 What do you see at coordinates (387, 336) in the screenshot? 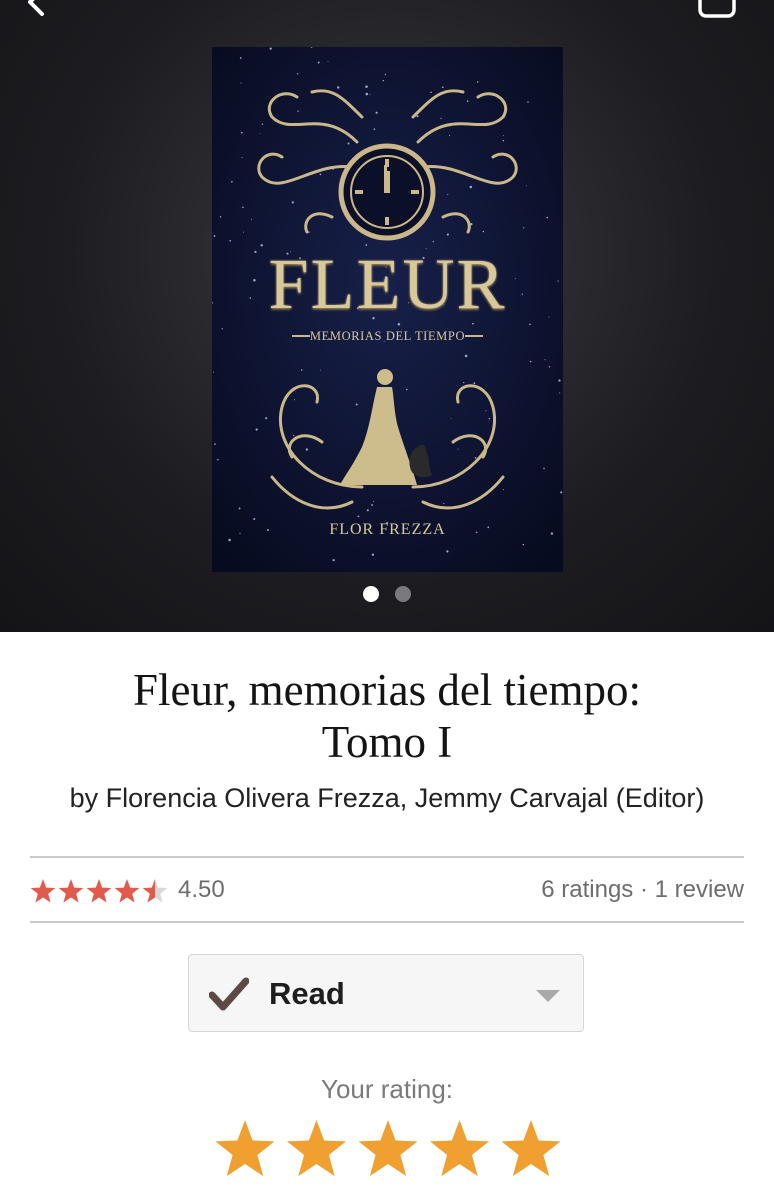
I see `cover-subtitle: MEMORIAS DEL TIEMPO` at bounding box center [387, 336].